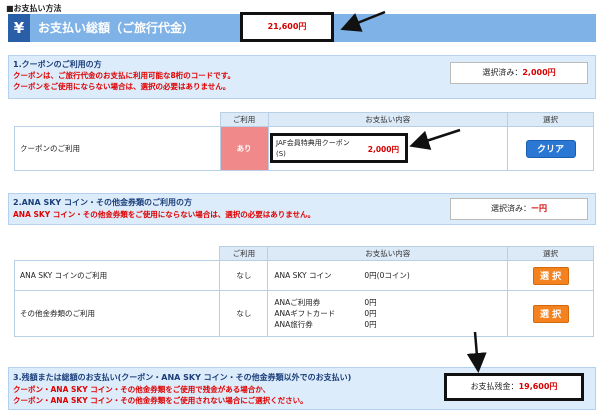 The height and width of the screenshot is (410, 600). What do you see at coordinates (387, 302) in the screenshot?
I see `list-item: ANAご利用券 0円` at bounding box center [387, 302].